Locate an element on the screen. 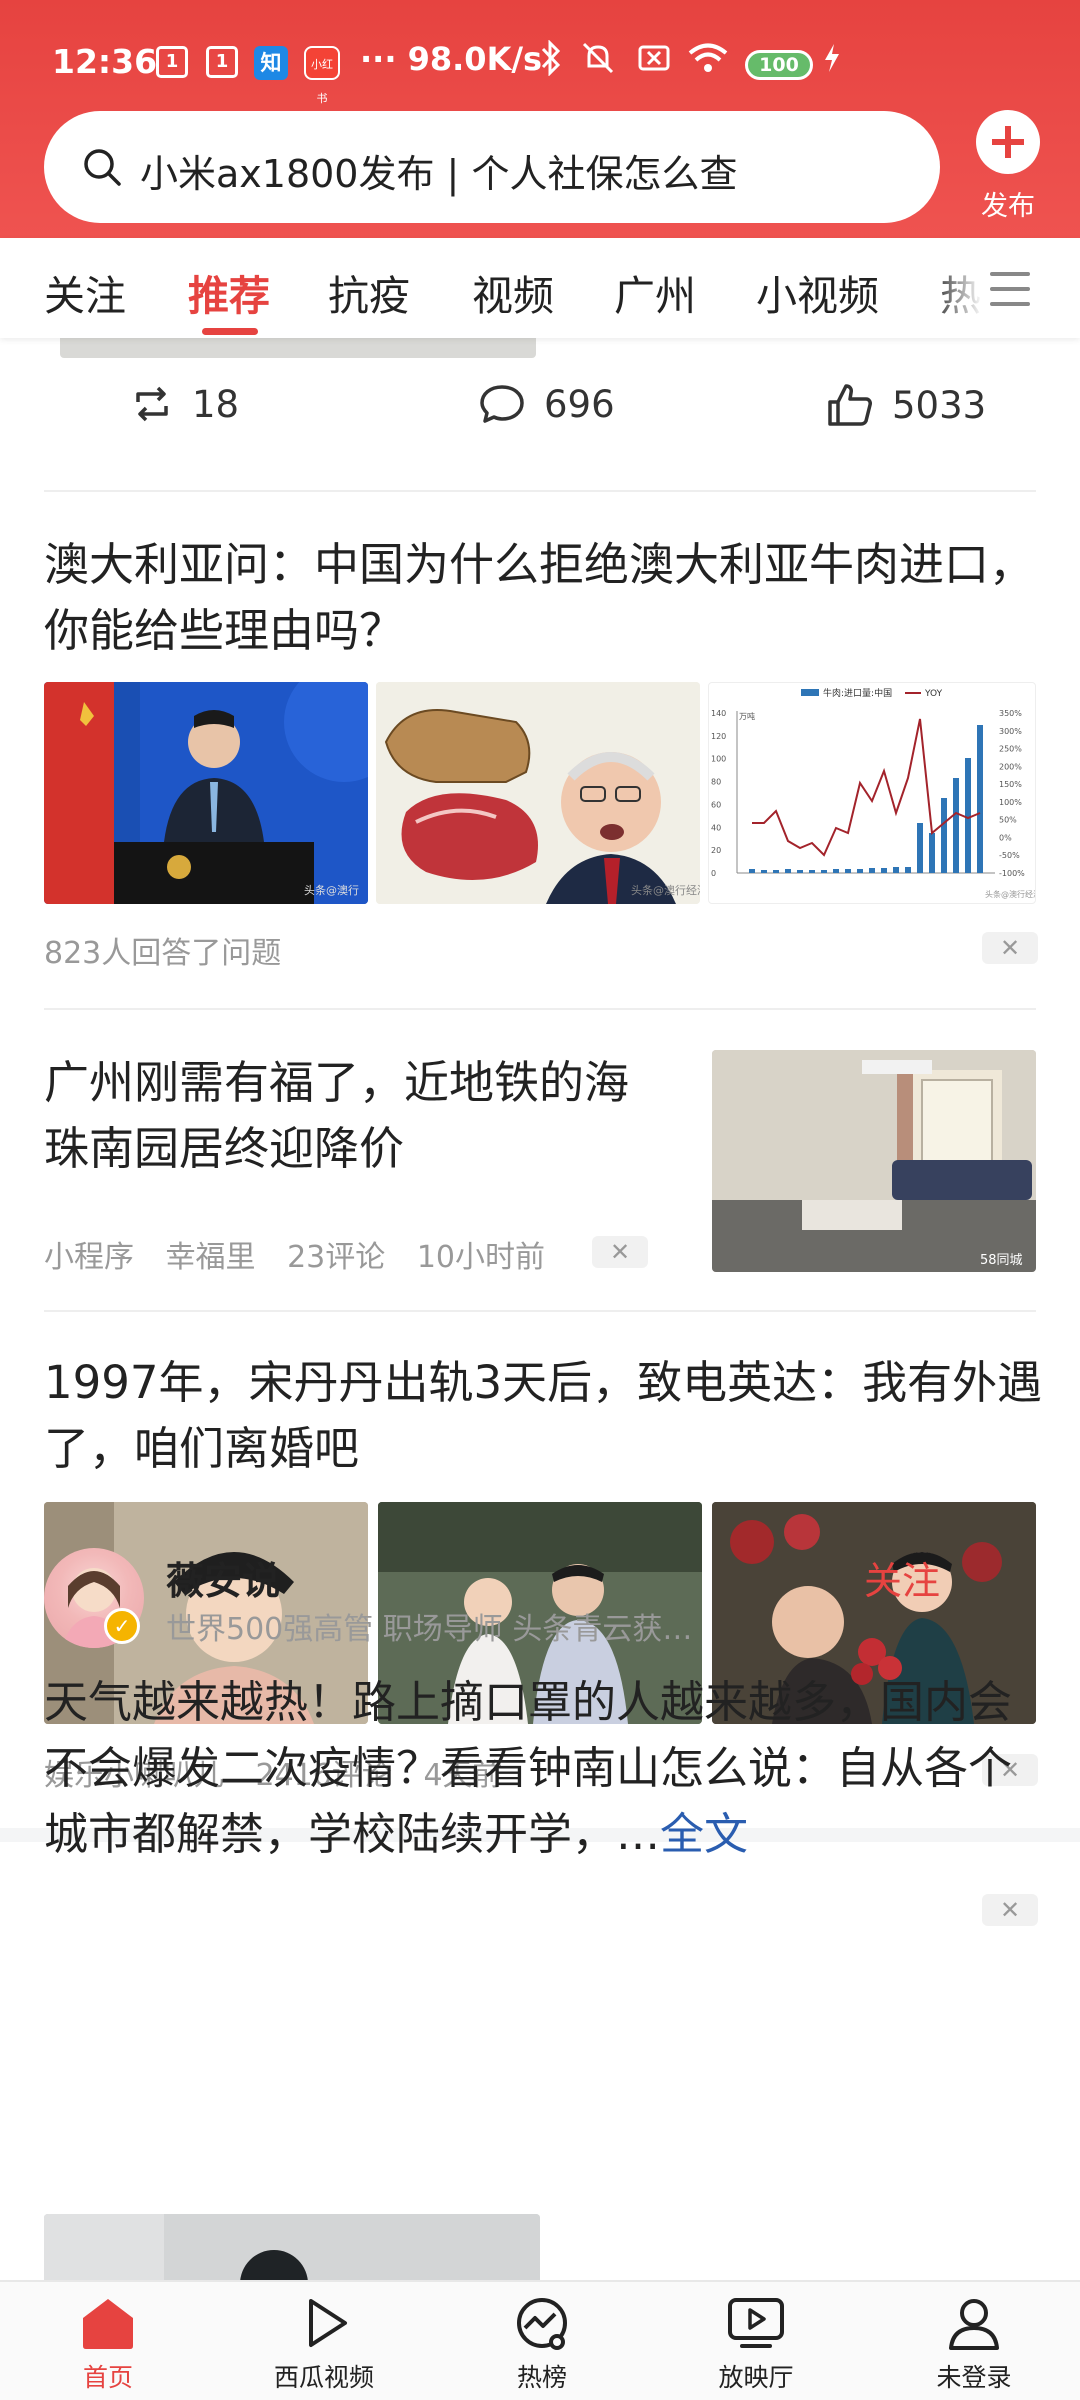  nav-label: 首页 is located at coordinates (107, 2377).